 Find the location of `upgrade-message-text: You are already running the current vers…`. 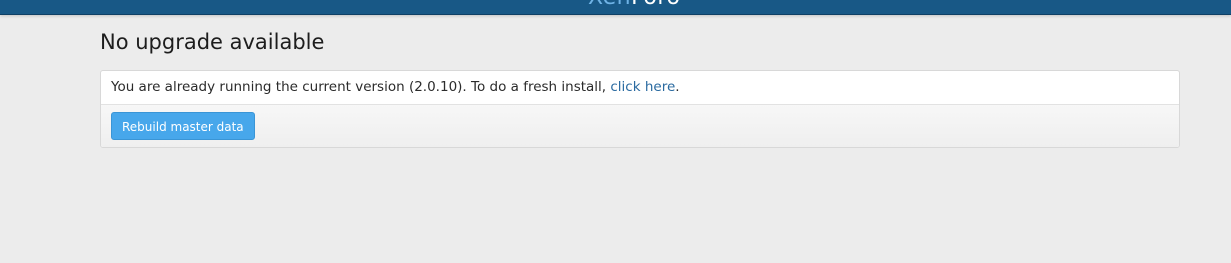

upgrade-message-text: You are already running the current vers… is located at coordinates (361, 87).